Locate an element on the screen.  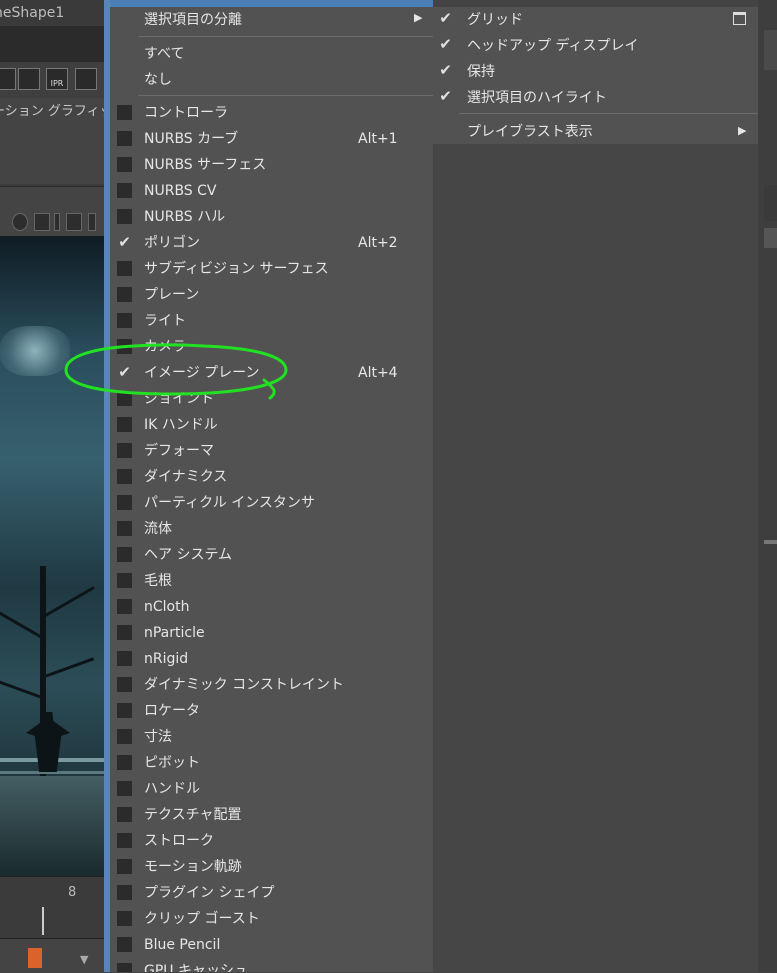
menu-item-27: テクスチャ配置 is located at coordinates (271, 815).